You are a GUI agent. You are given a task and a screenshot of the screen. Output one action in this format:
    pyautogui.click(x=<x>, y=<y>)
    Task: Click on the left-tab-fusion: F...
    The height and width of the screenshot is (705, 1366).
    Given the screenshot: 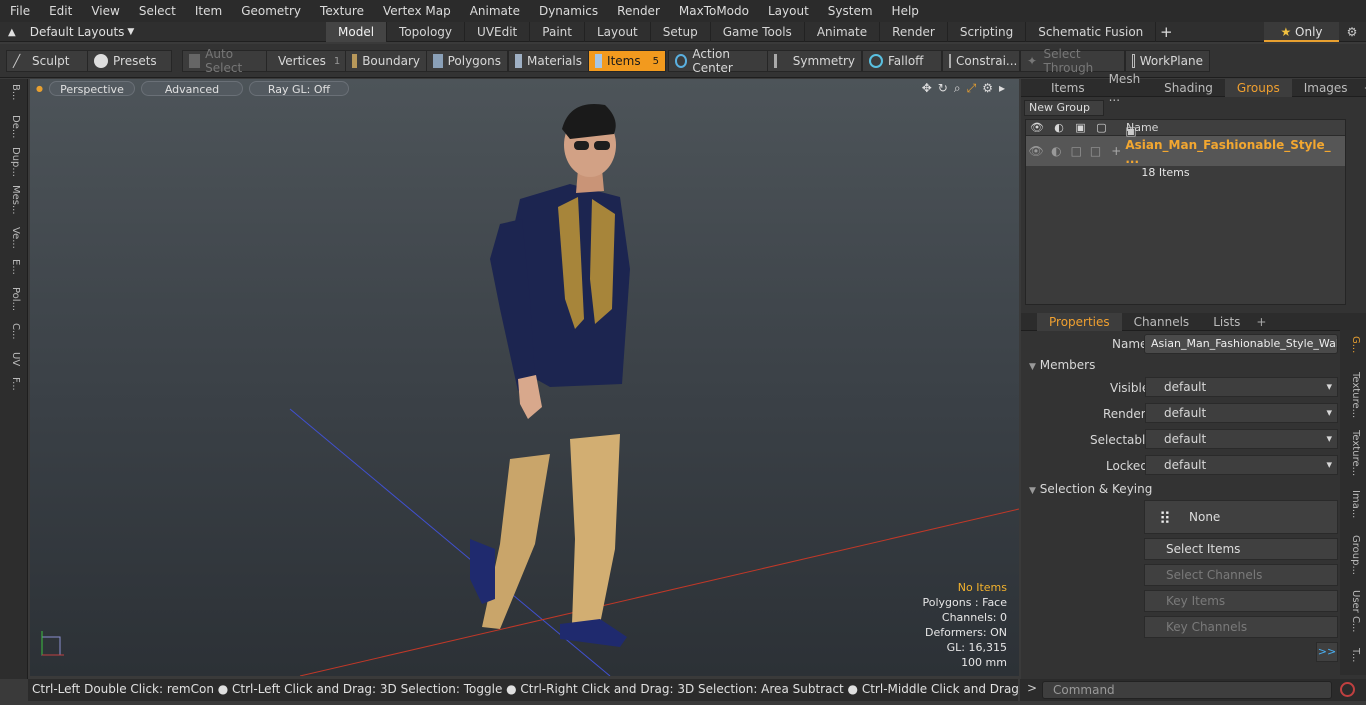 What is the action you would take?
    pyautogui.click(x=13, y=384)
    